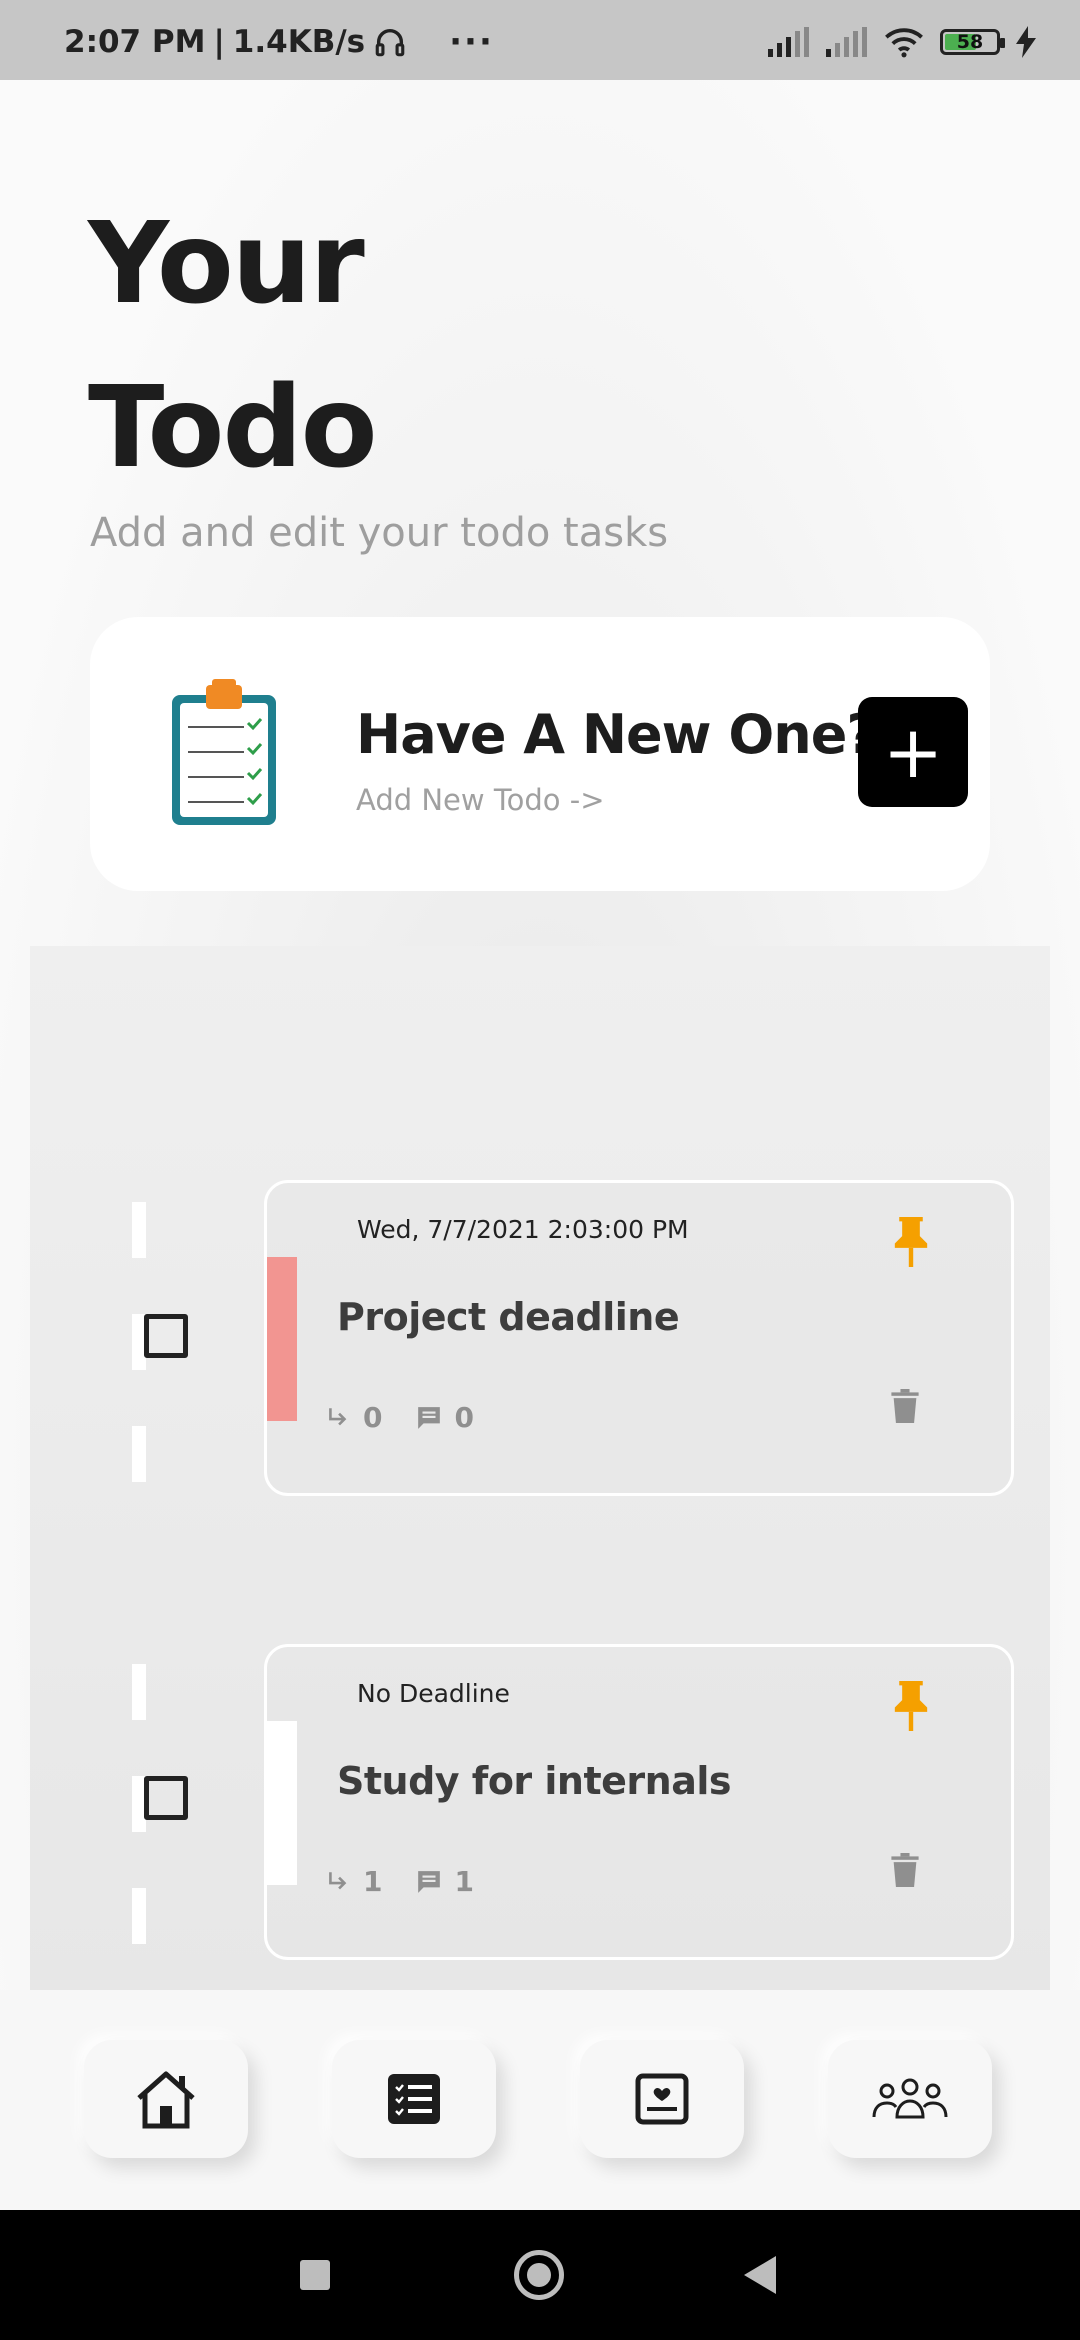  I want to click on todo-date: Wed, 7/7/2021 2:03:00 PM, so click(523, 1229).